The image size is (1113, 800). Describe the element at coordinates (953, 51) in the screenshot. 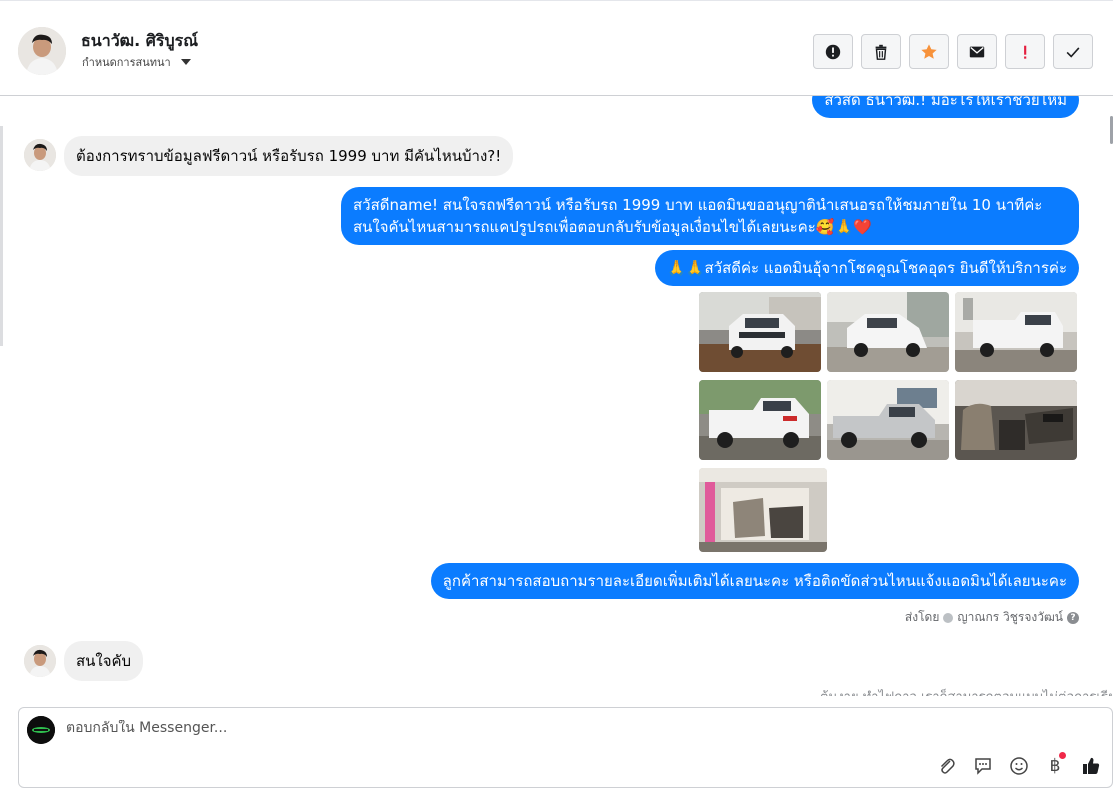

I see `header-actions` at that location.